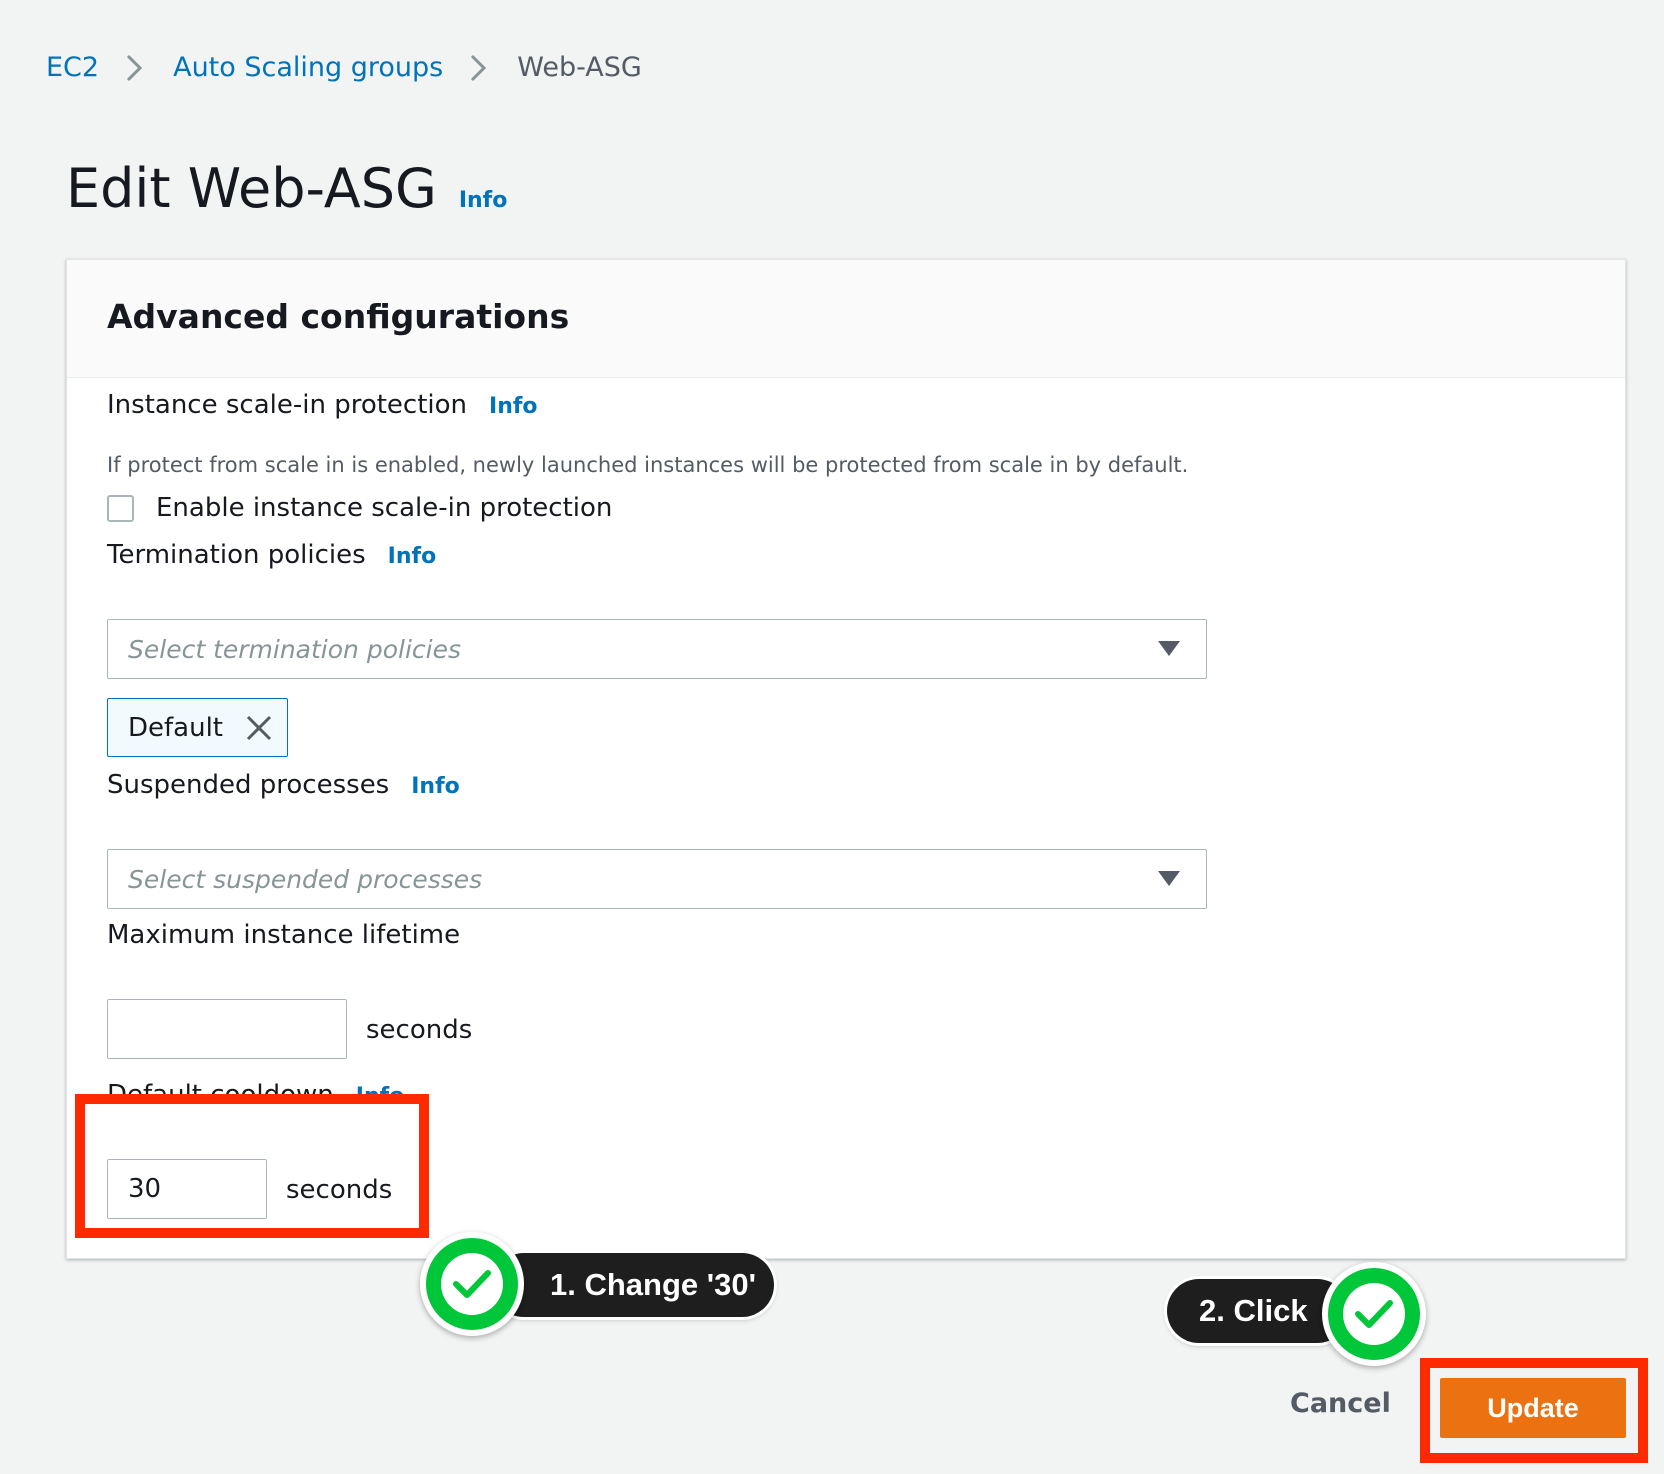 This screenshot has width=1664, height=1474. I want to click on suspended-processes-placeholder: Select suspended processes, so click(305, 879).